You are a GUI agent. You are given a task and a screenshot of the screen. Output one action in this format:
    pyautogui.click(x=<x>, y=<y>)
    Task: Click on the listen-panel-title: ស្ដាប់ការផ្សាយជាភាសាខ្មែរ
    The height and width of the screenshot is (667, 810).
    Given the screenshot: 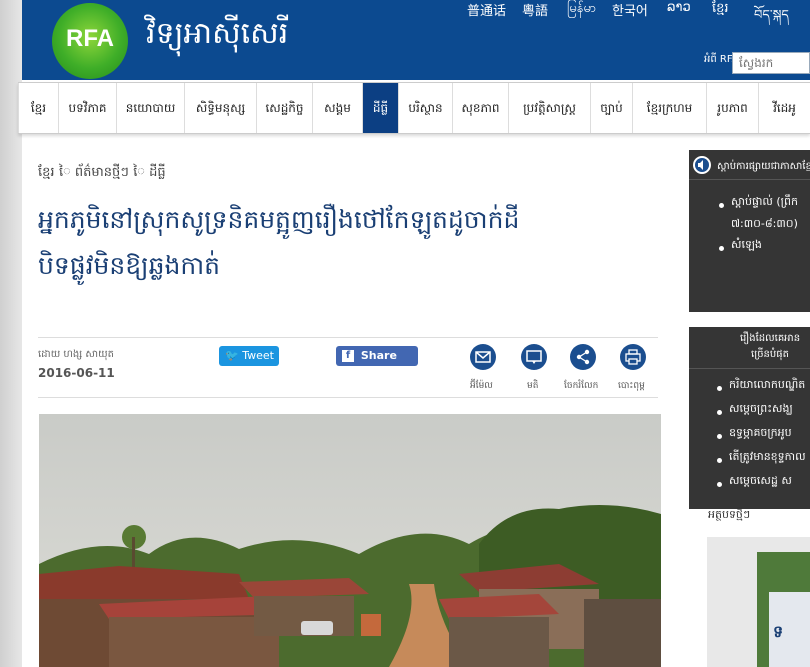 What is the action you would take?
    pyautogui.click(x=763, y=166)
    